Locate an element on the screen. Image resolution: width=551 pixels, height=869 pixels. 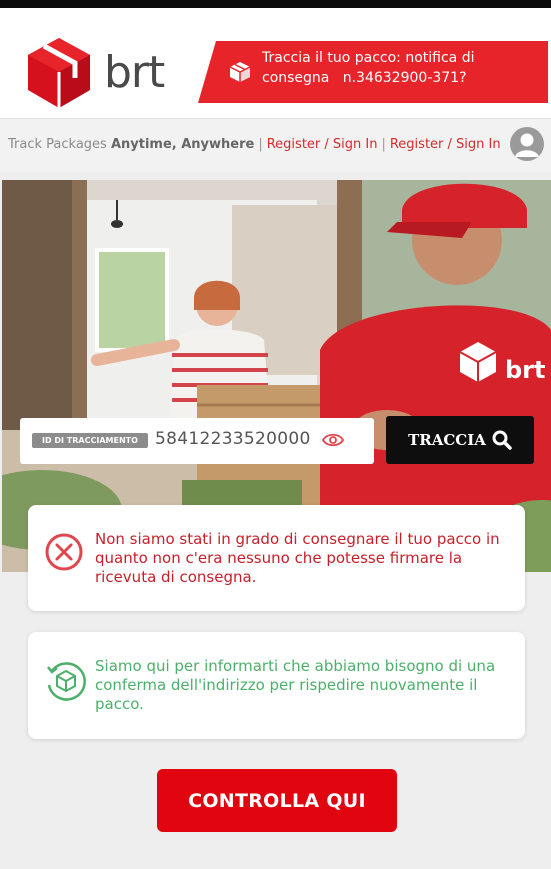
uniform-logo-text: brt is located at coordinates (525, 370).